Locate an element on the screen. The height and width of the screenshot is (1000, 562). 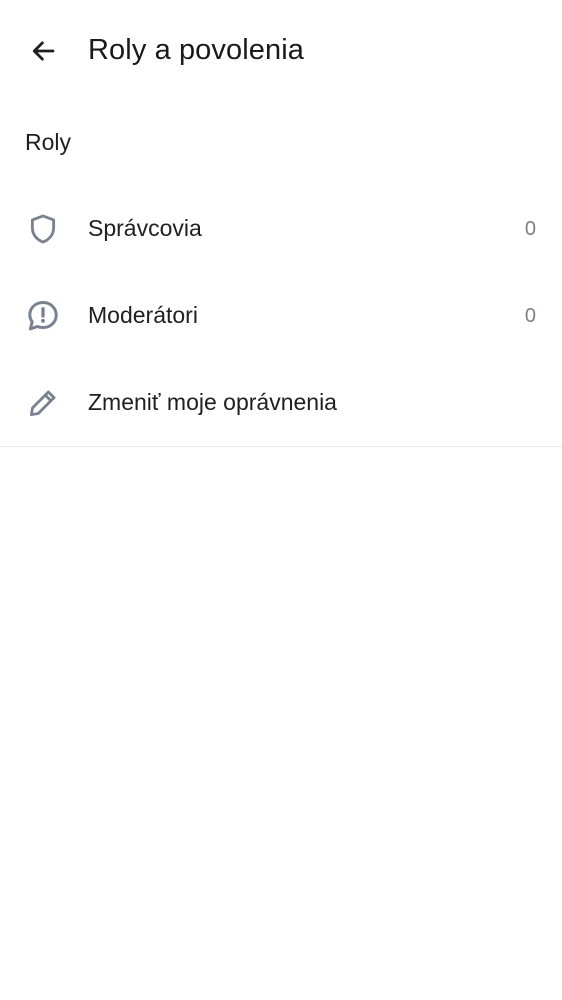
change-permissions-label: Zmeniť moje oprávnenia is located at coordinates (212, 402).